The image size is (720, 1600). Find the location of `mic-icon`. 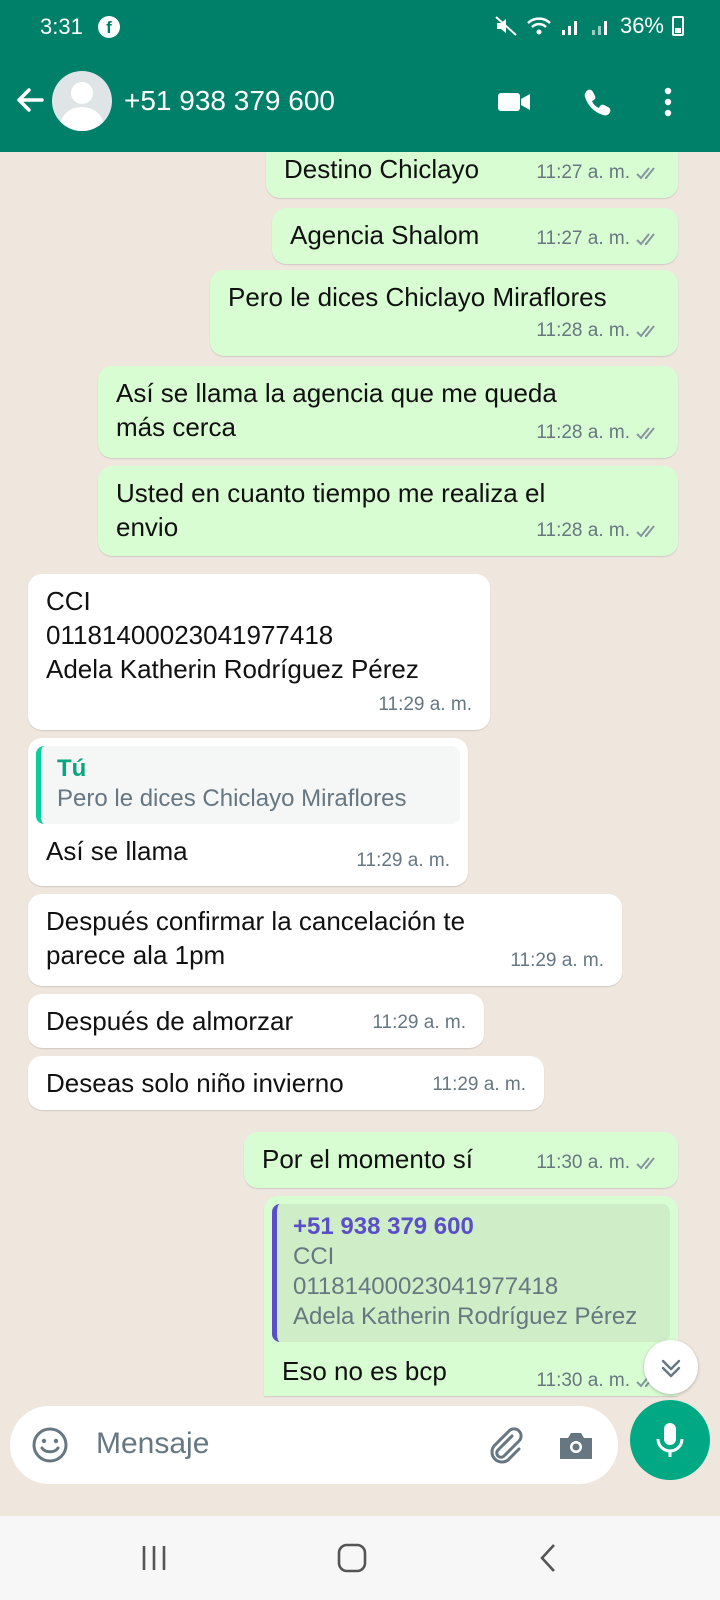

mic-icon is located at coordinates (670, 1440).